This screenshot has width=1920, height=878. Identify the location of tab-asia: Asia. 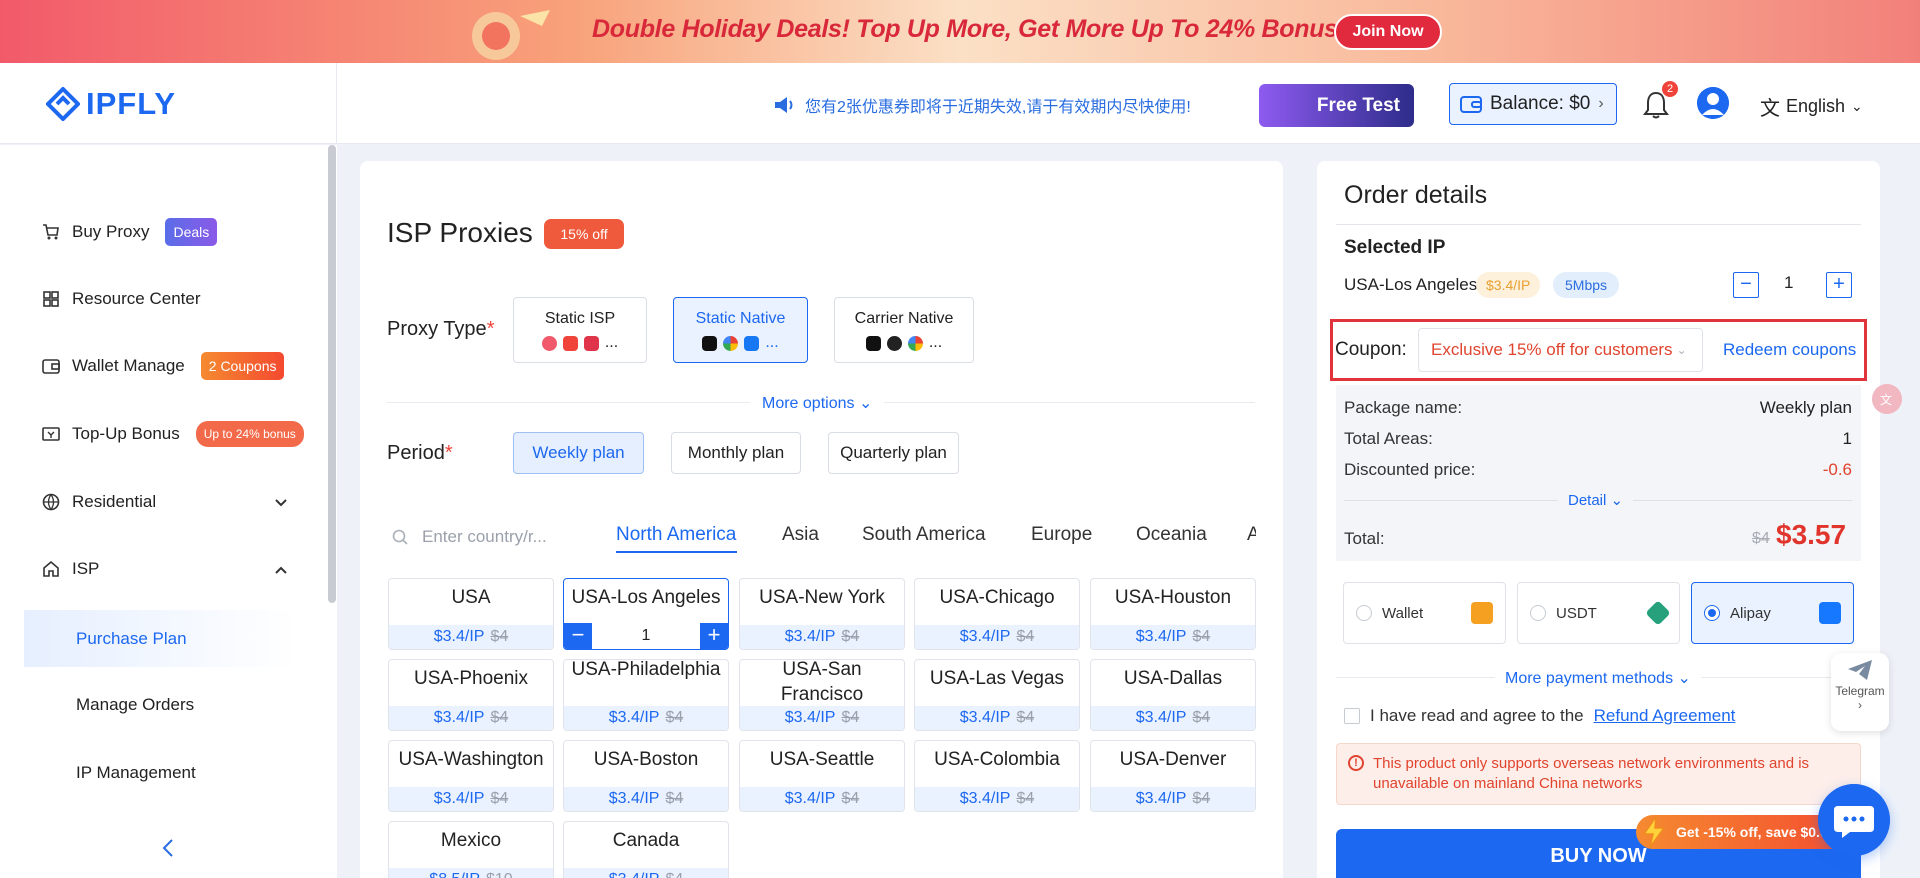
(800, 535).